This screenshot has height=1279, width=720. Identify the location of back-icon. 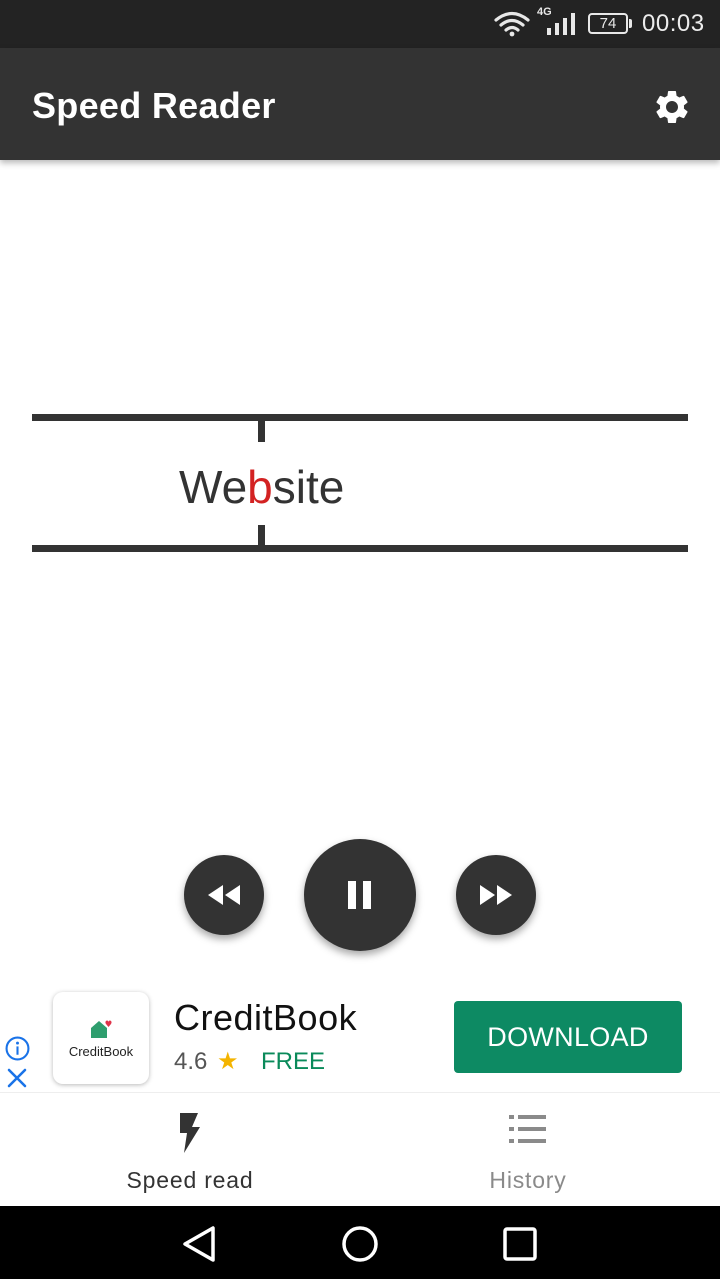
(200, 1246).